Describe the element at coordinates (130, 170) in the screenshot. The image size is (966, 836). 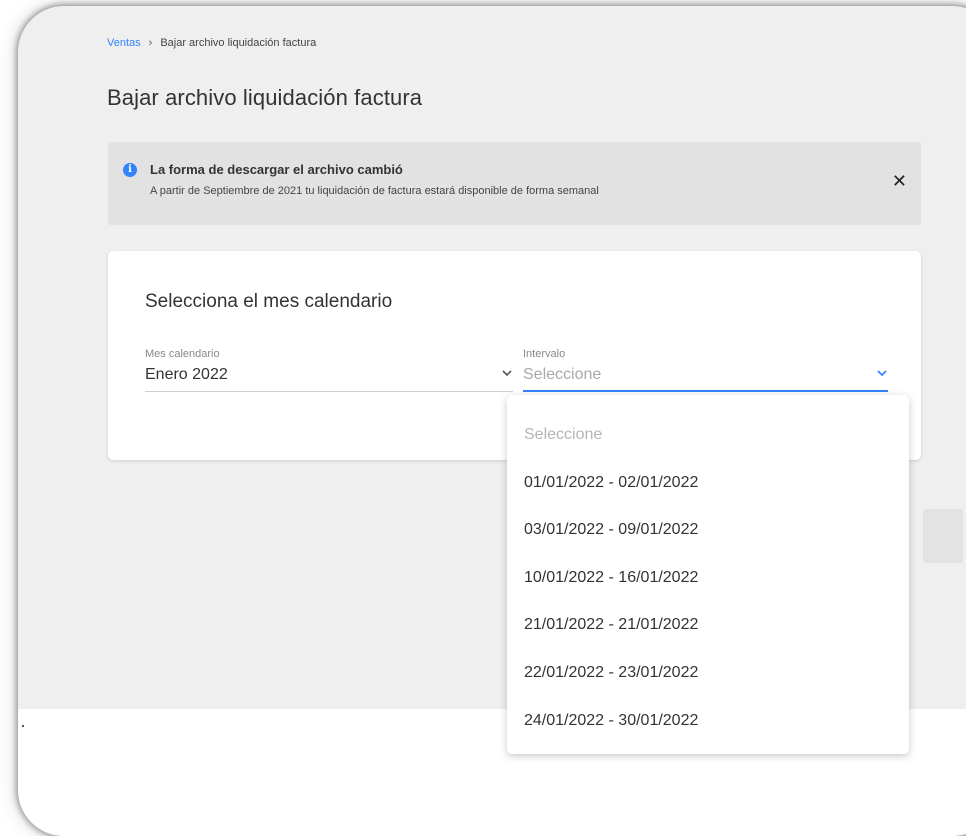
I see `info-icon: i` at that location.